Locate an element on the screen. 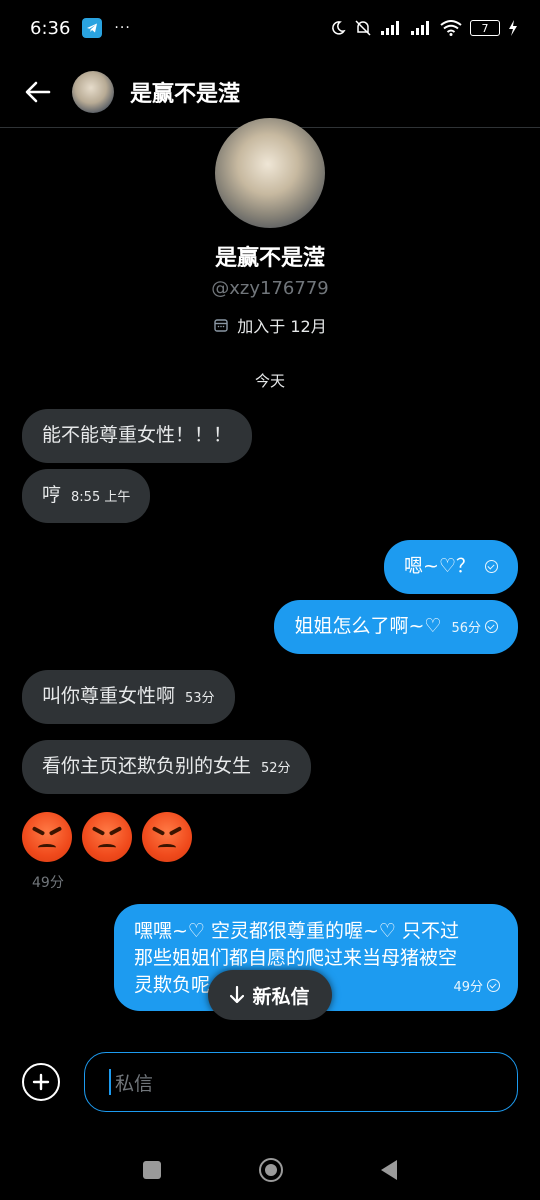 Image resolution: width=540 pixels, height=1200 pixels. message-text-line: 灵欺负呢 is located at coordinates (172, 984).